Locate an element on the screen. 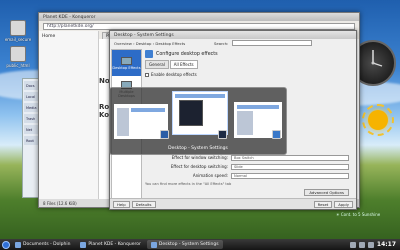 The image size is (400, 250). taskbar-item-system-settings: Desktop - System Settings is located at coordinates (184, 244).